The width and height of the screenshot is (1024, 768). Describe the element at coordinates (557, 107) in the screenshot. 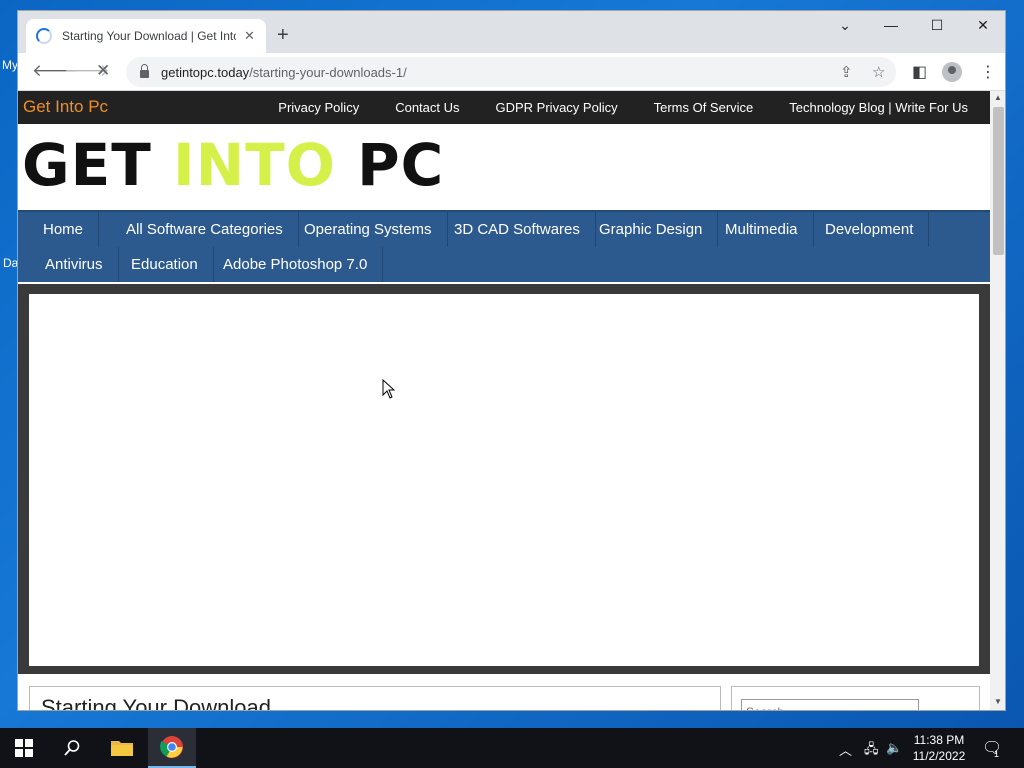

I see `gdpr-privacy-policy-link: GDPR Privacy Policy` at that location.